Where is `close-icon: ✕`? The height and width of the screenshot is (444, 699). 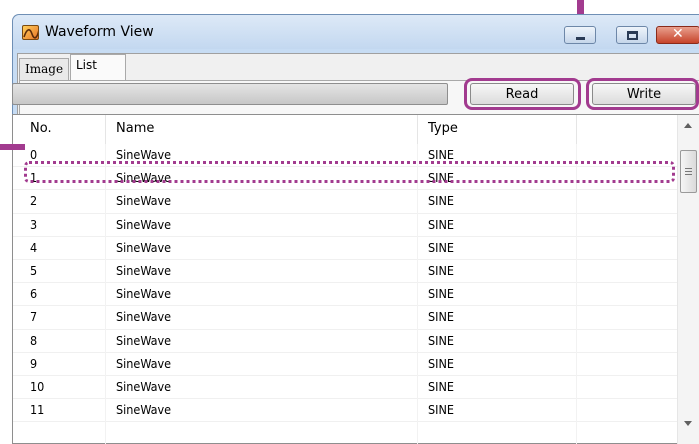
close-icon: ✕ is located at coordinates (678, 34).